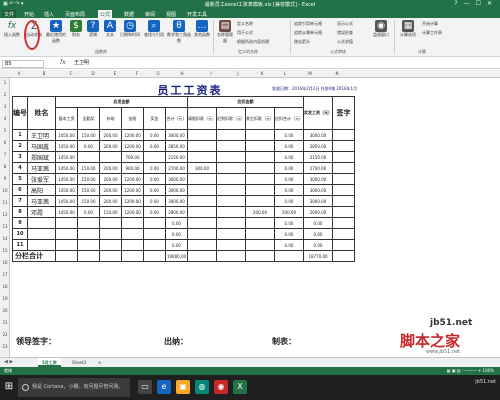 The image size is (500, 400). Describe the element at coordinates (5, 298) in the screenshot. I see `row-header: 19` at that location.